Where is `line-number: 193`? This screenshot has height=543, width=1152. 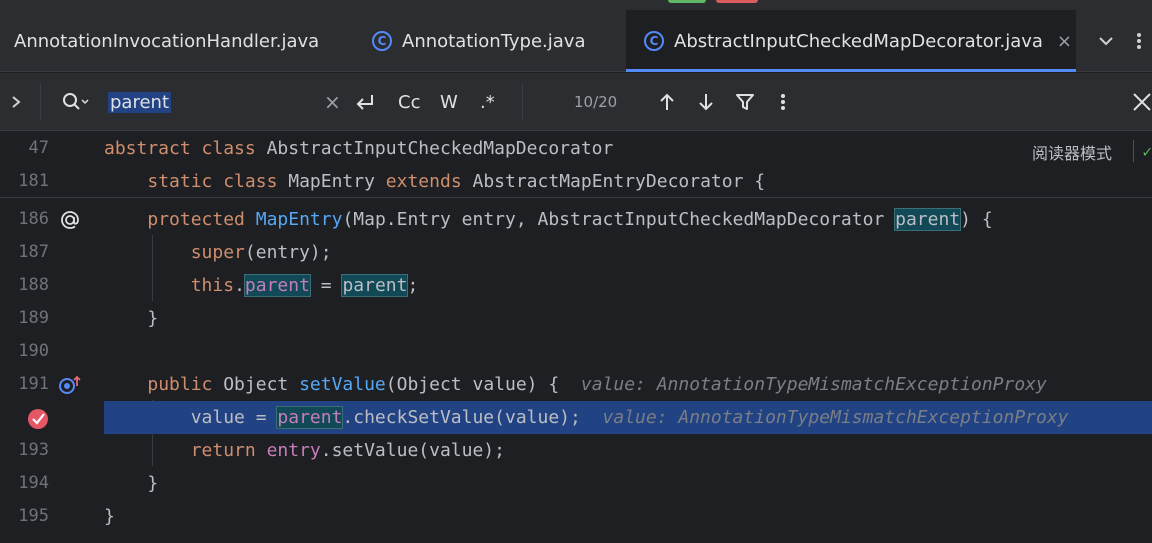
line-number: 193 is located at coordinates (33, 450).